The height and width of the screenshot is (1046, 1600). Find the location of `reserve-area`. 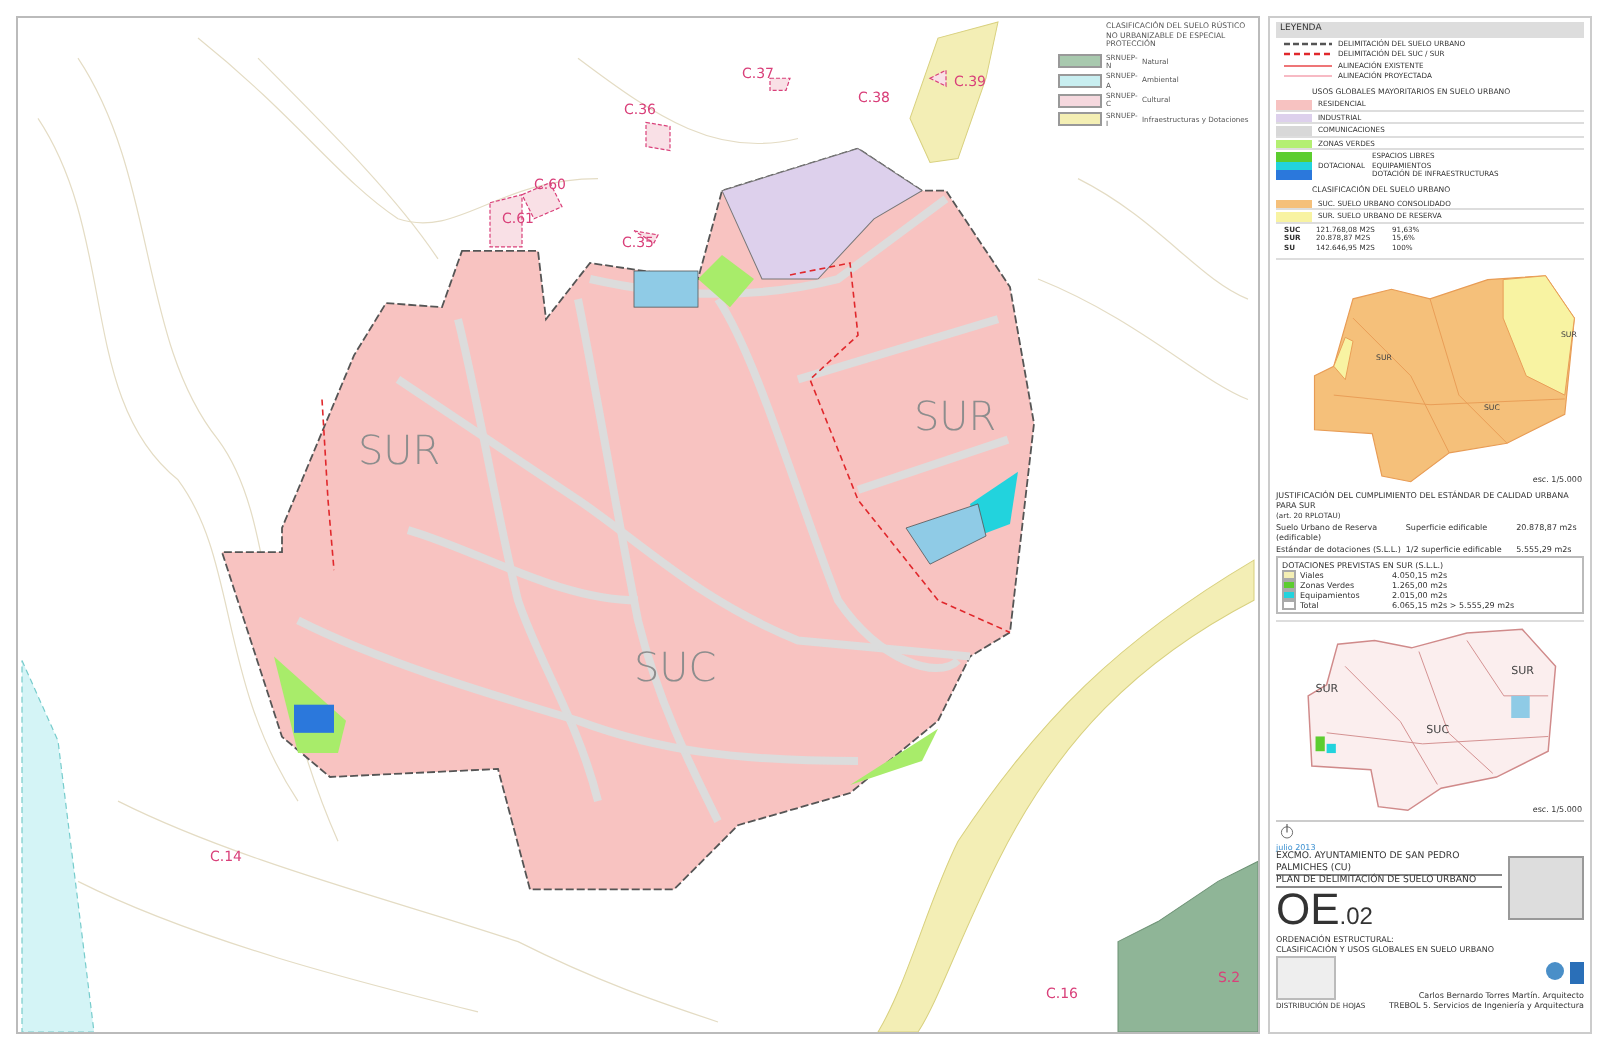

reserve-area is located at coordinates (1343, 358).